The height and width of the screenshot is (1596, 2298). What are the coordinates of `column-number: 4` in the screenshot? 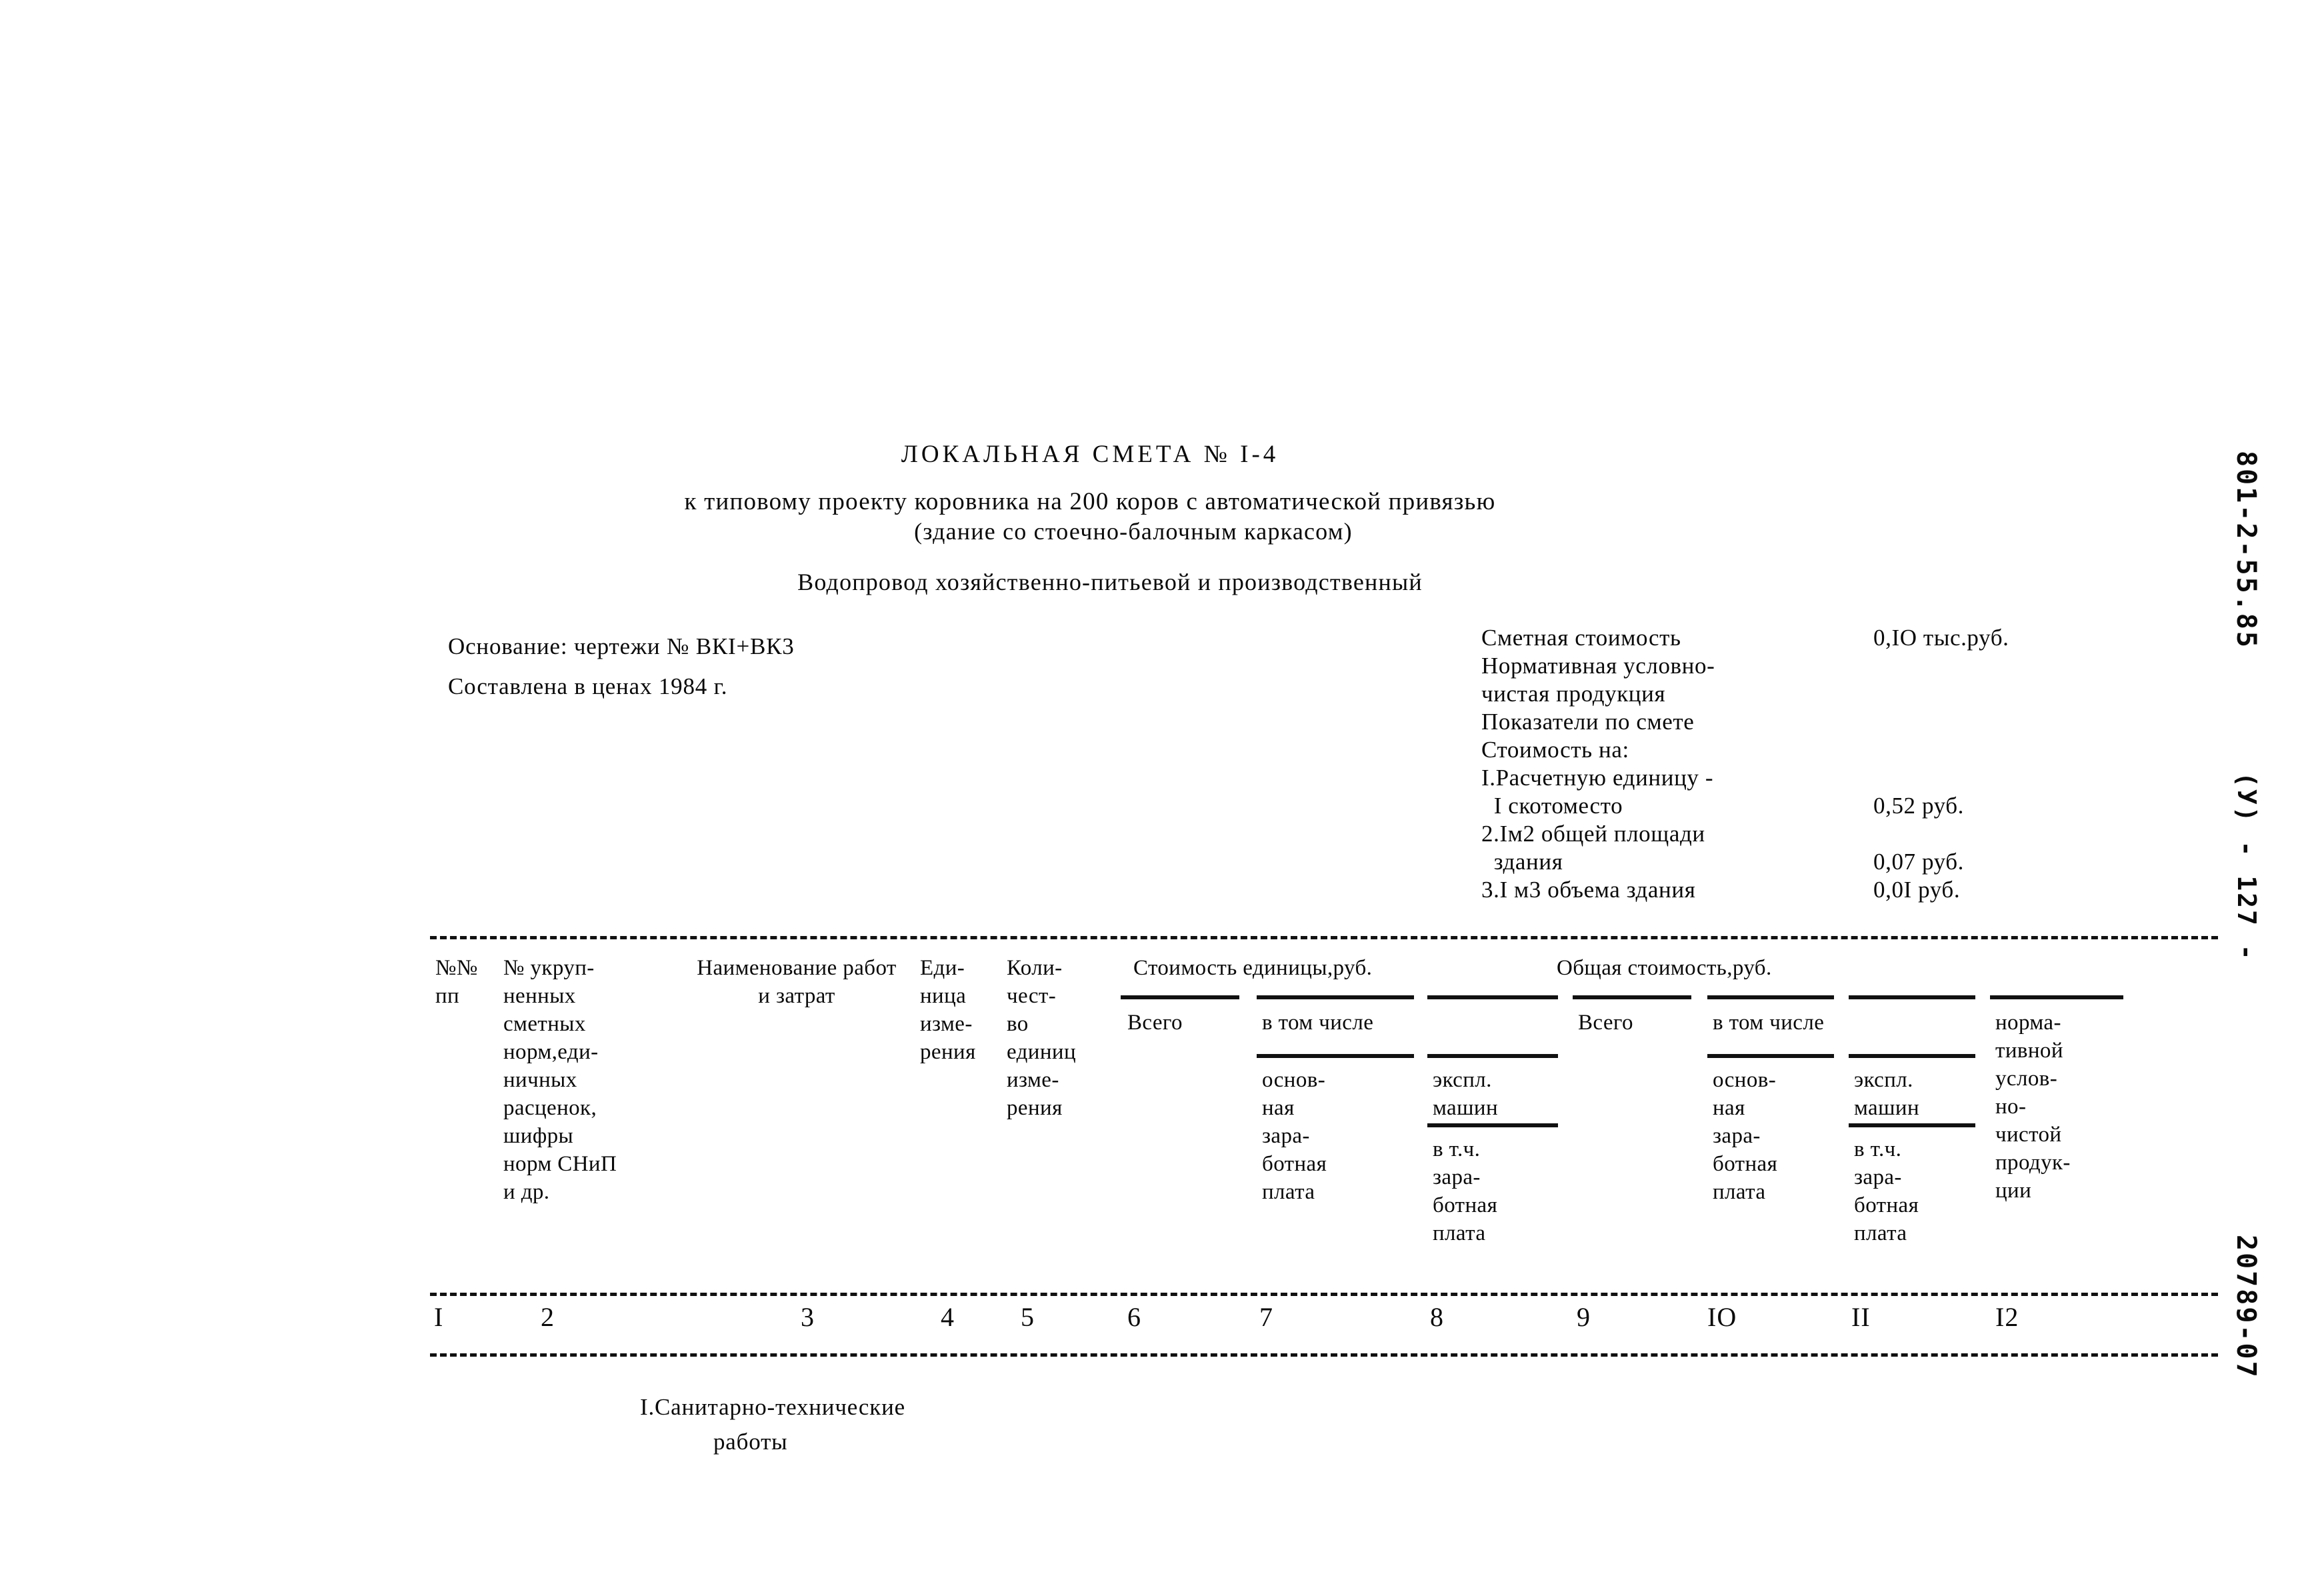 It's located at (948, 1317).